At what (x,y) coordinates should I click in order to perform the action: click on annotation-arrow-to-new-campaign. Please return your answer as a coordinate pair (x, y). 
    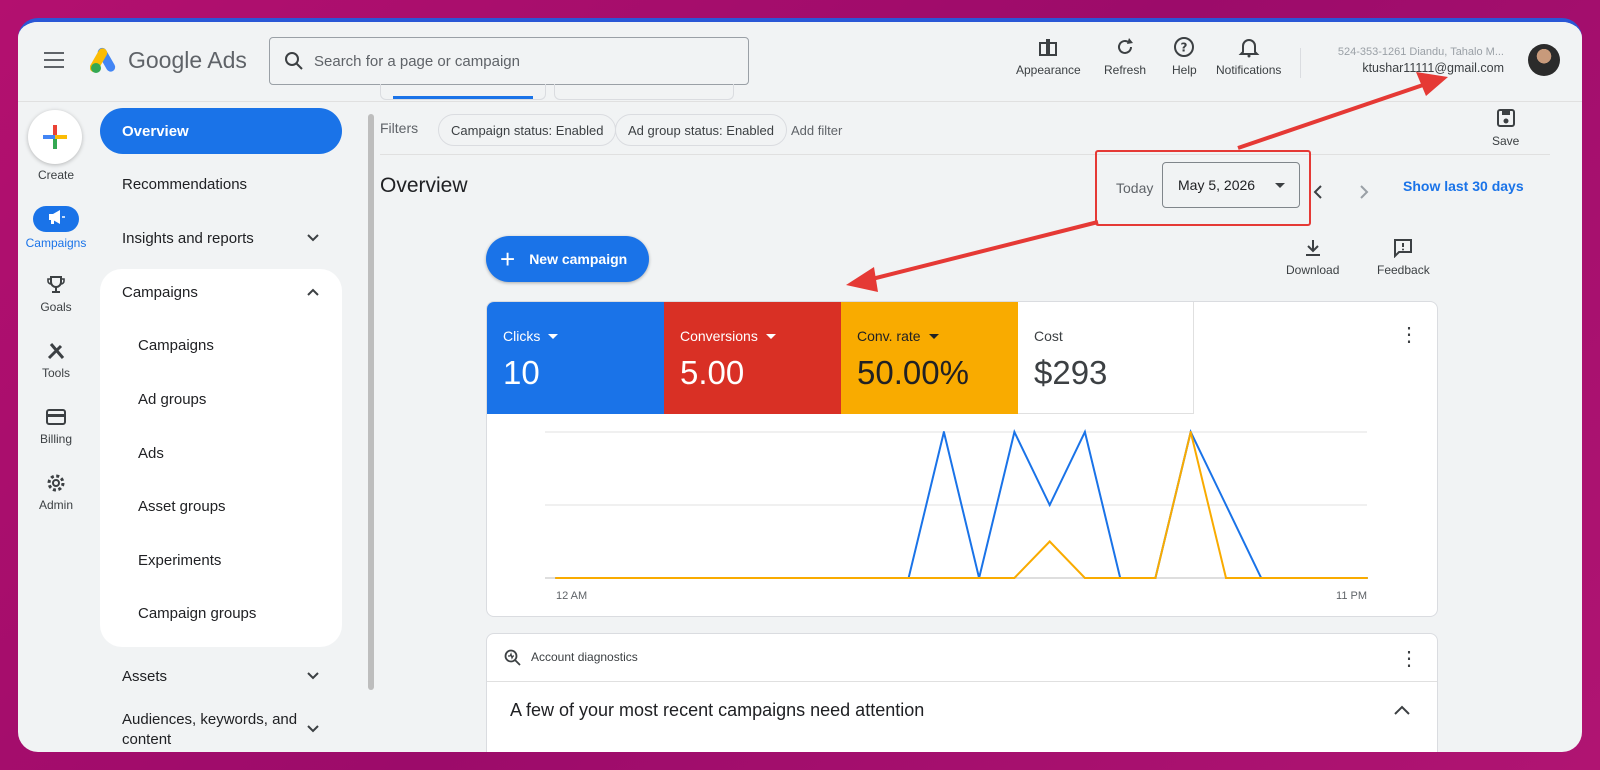
    Looking at the image, I should click on (983, 251).